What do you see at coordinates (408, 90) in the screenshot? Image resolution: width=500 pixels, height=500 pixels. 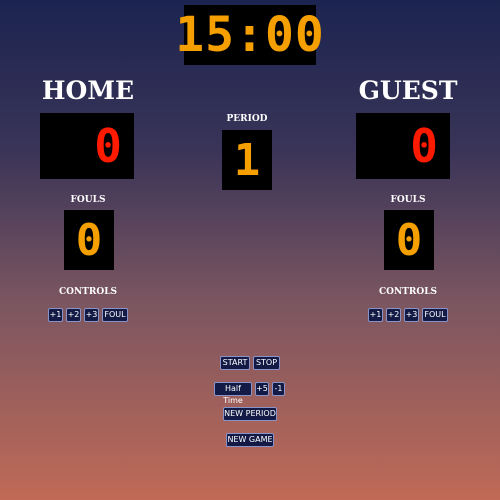 I see `guest-team-name: GUEST` at bounding box center [408, 90].